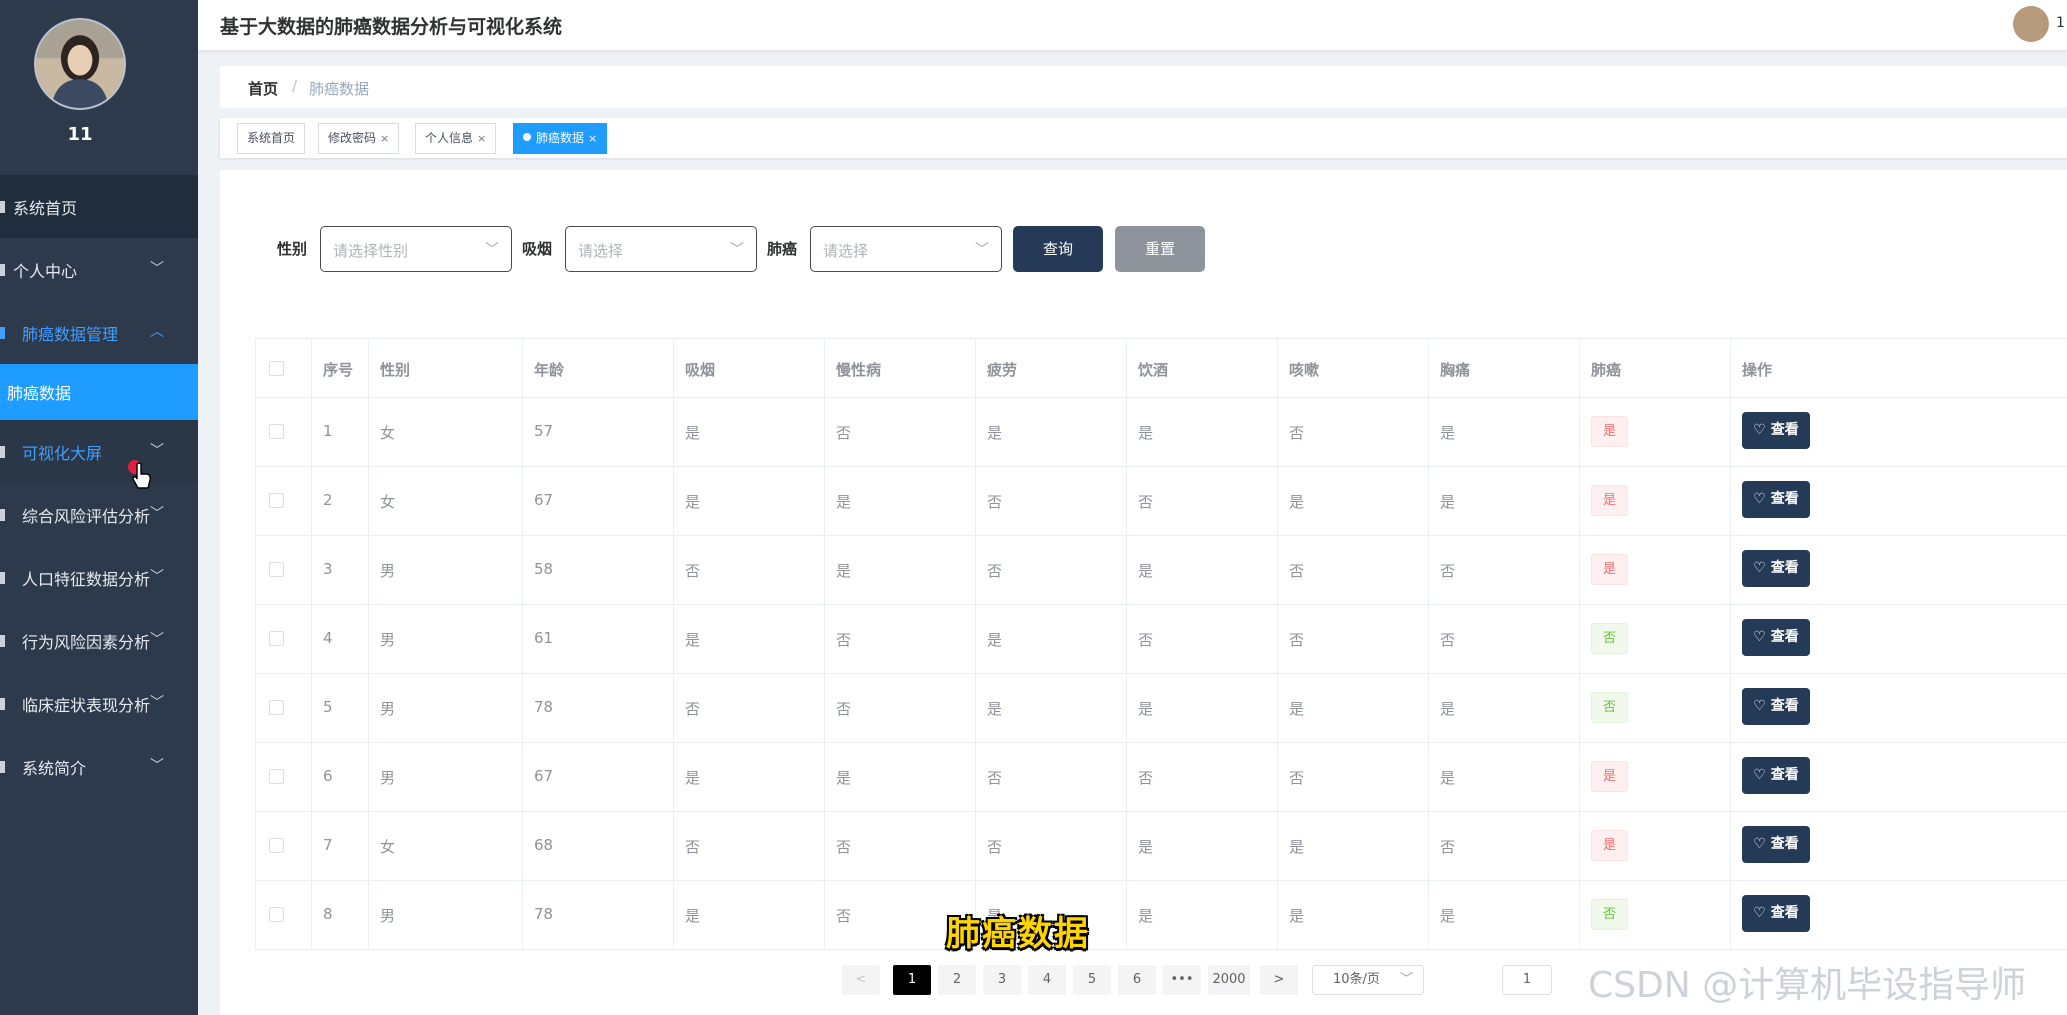  Describe the element at coordinates (912, 980) in the screenshot. I see `page-button: 1` at that location.